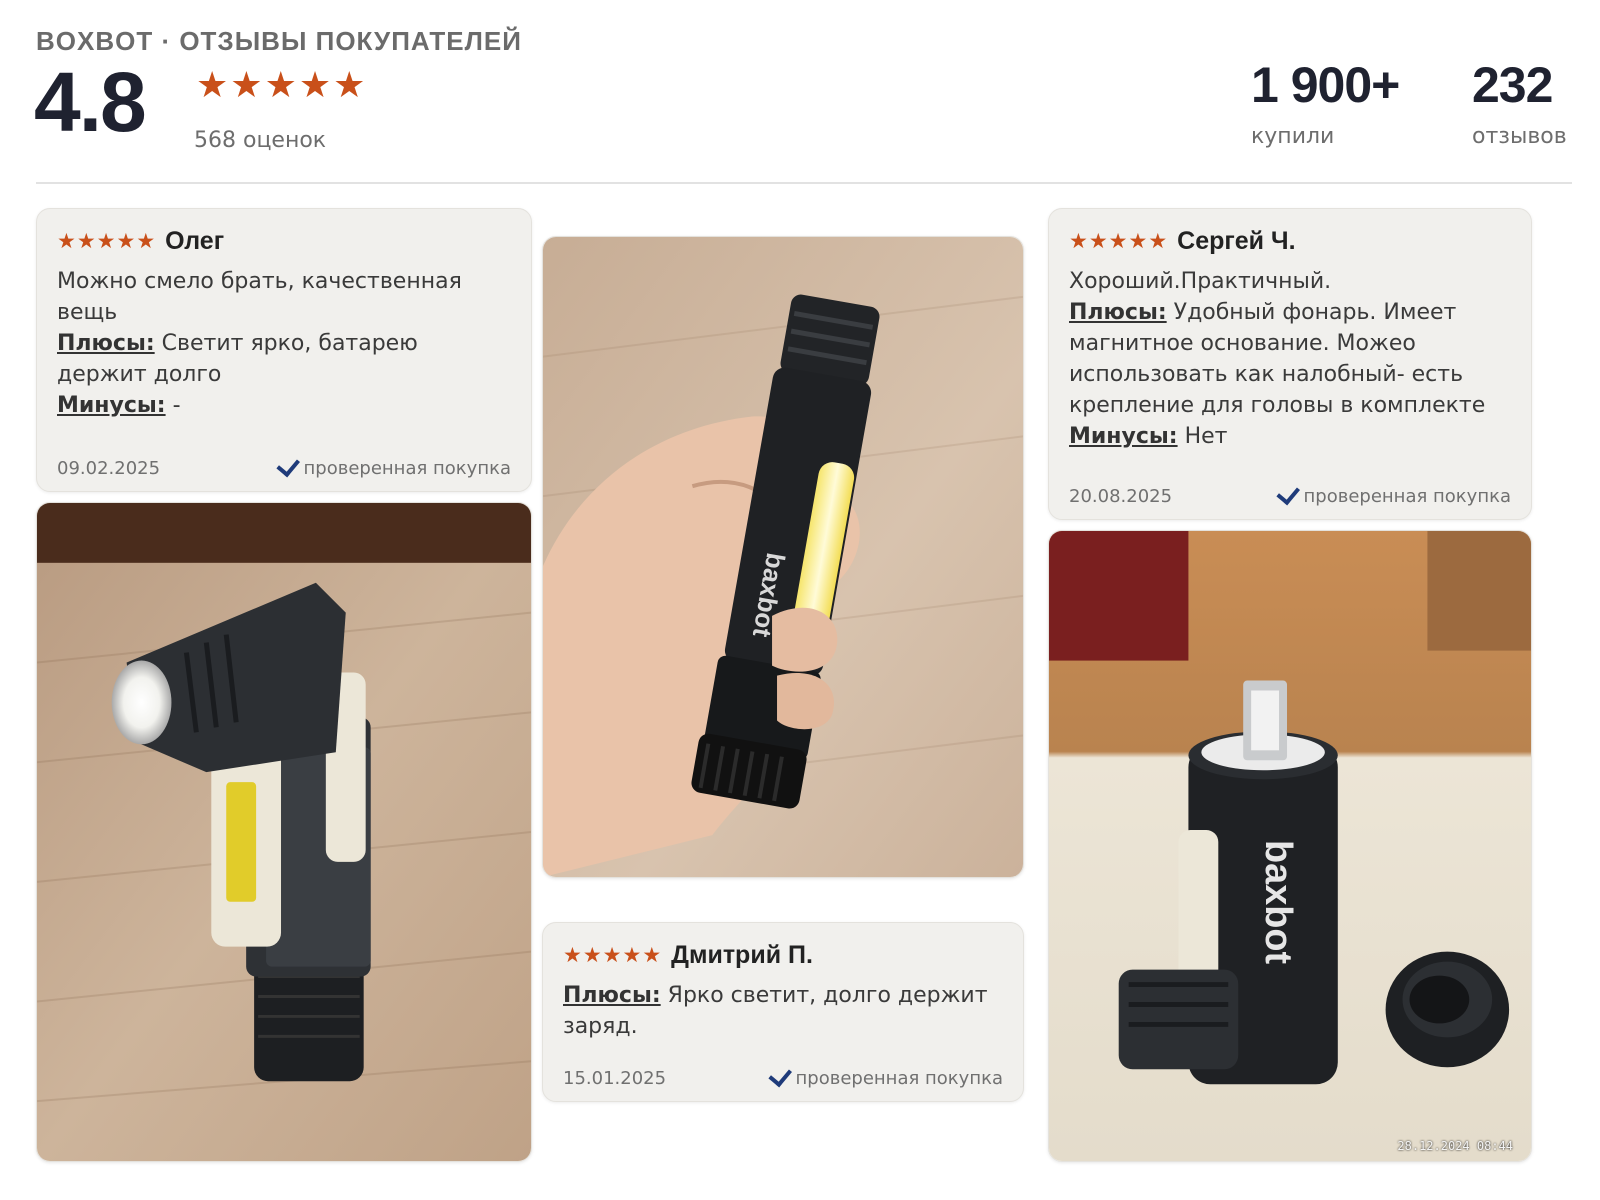 This screenshot has height=1200, width=1600. What do you see at coordinates (176, 405) in the screenshot?
I see `cons-text: -` at bounding box center [176, 405].